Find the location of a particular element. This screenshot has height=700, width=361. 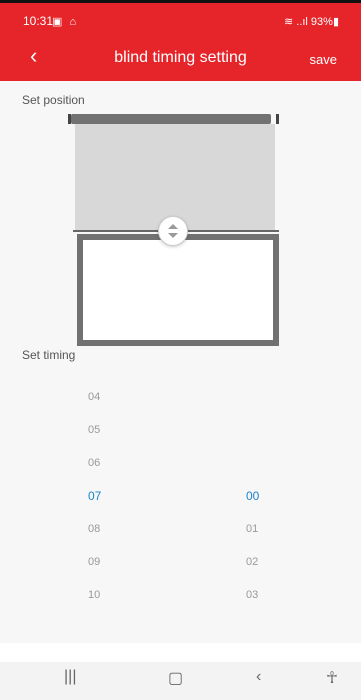

blind-shade is located at coordinates (175, 177).